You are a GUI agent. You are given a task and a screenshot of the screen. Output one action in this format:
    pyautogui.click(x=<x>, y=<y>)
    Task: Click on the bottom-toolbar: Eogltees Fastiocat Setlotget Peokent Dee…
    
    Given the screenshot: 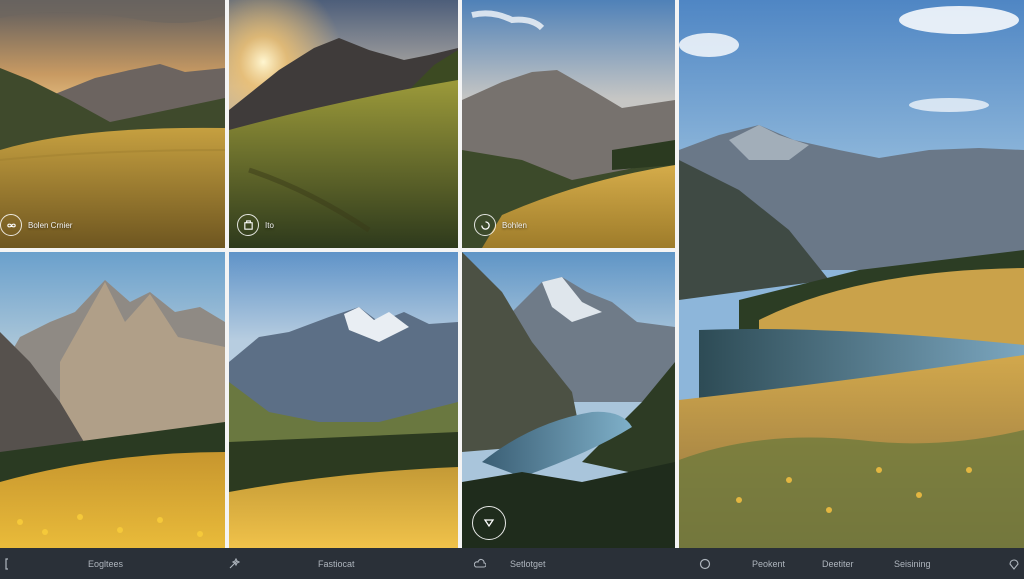 What is the action you would take?
    pyautogui.click(x=512, y=563)
    